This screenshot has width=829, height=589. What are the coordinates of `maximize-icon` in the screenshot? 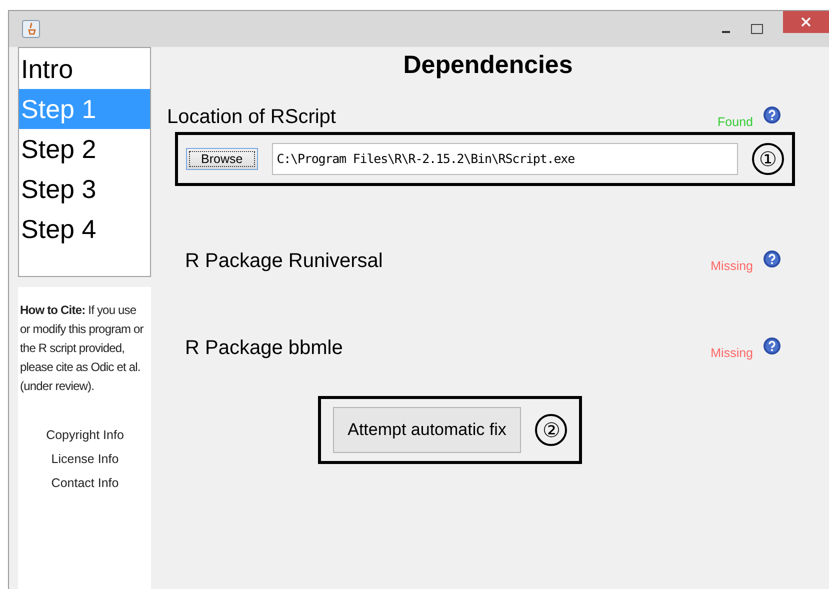 It's located at (757, 29).